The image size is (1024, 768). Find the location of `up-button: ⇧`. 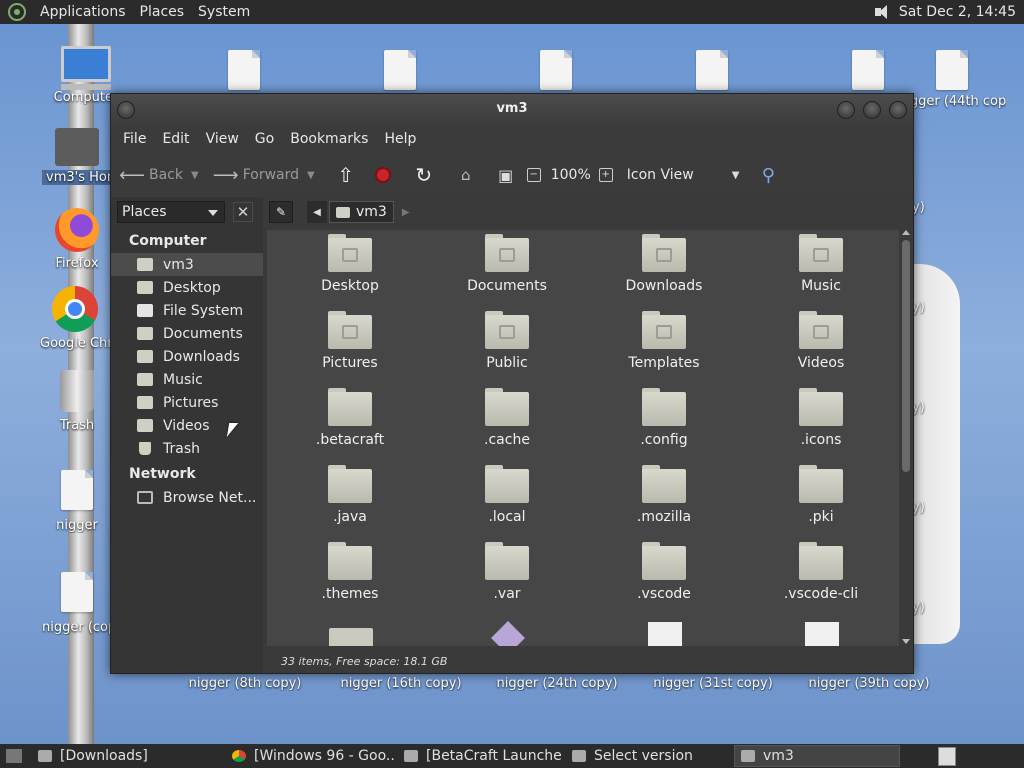

up-button: ⇧ is located at coordinates (346, 175).